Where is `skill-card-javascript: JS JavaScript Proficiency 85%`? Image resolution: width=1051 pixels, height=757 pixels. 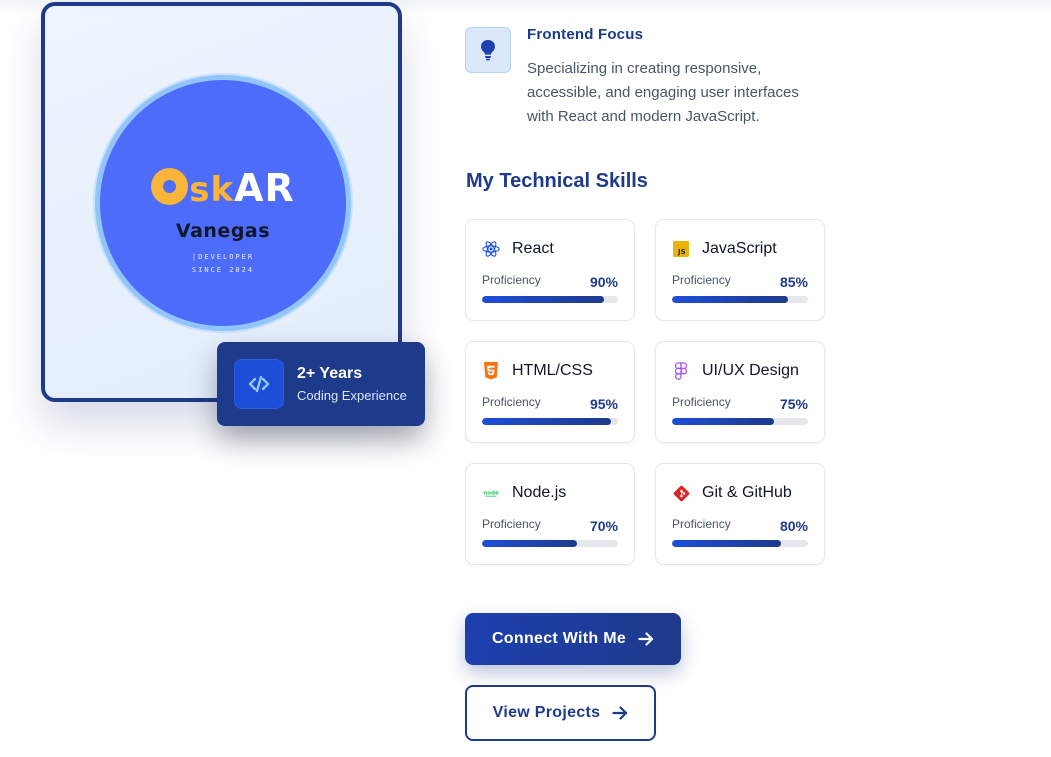
skill-card-javascript: JS JavaScript Proficiency 85% is located at coordinates (740, 270).